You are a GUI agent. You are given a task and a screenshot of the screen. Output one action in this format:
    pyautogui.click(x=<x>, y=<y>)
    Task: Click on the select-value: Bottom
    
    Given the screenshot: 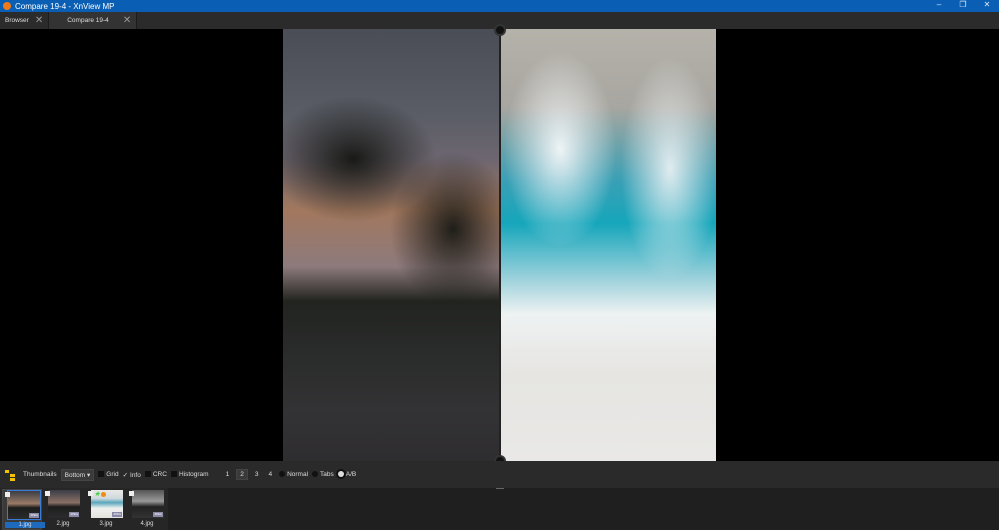 What is the action you would take?
    pyautogui.click(x=75, y=475)
    